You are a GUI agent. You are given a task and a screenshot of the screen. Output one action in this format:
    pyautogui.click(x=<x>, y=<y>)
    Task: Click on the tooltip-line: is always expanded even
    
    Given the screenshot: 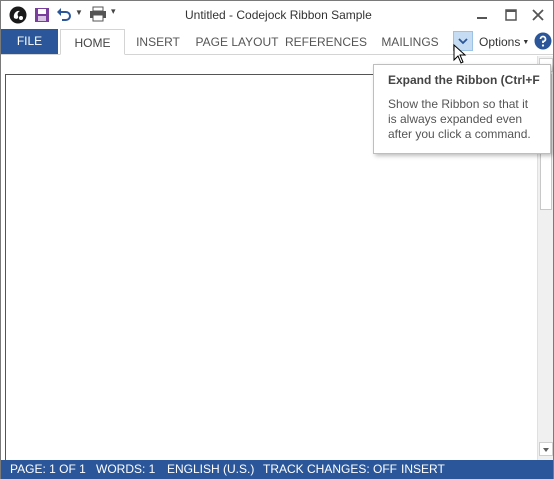 What is the action you would take?
    pyautogui.click(x=455, y=119)
    